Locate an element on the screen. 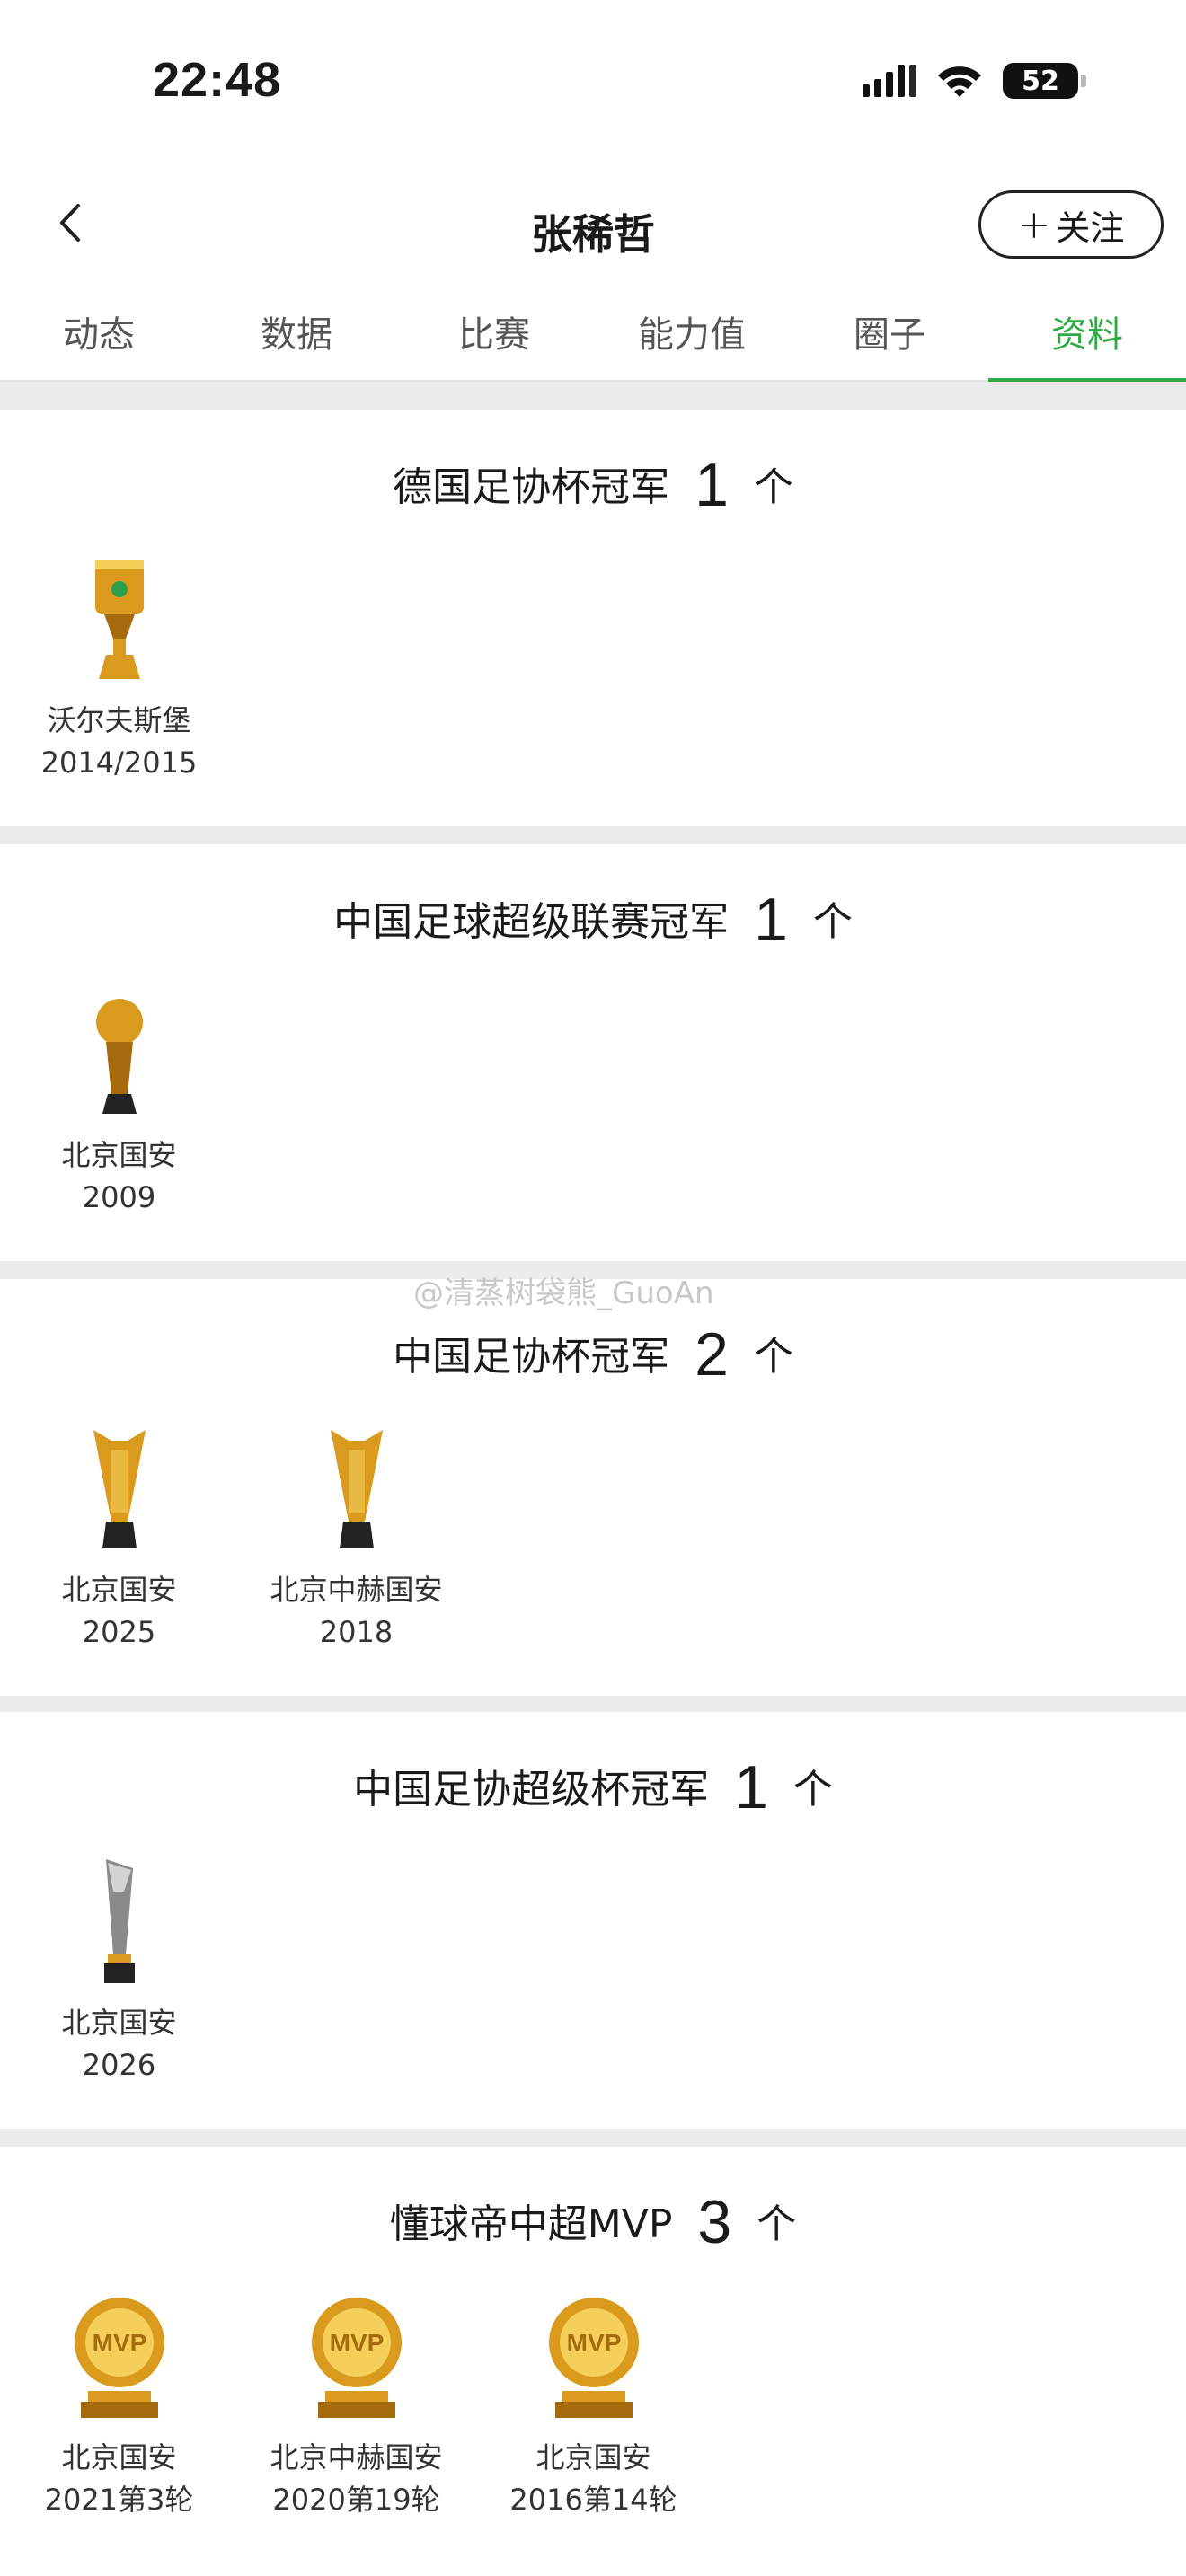 The image size is (1186, 2576). trophy-team: 沃尔夫斯堡 is located at coordinates (119, 720).